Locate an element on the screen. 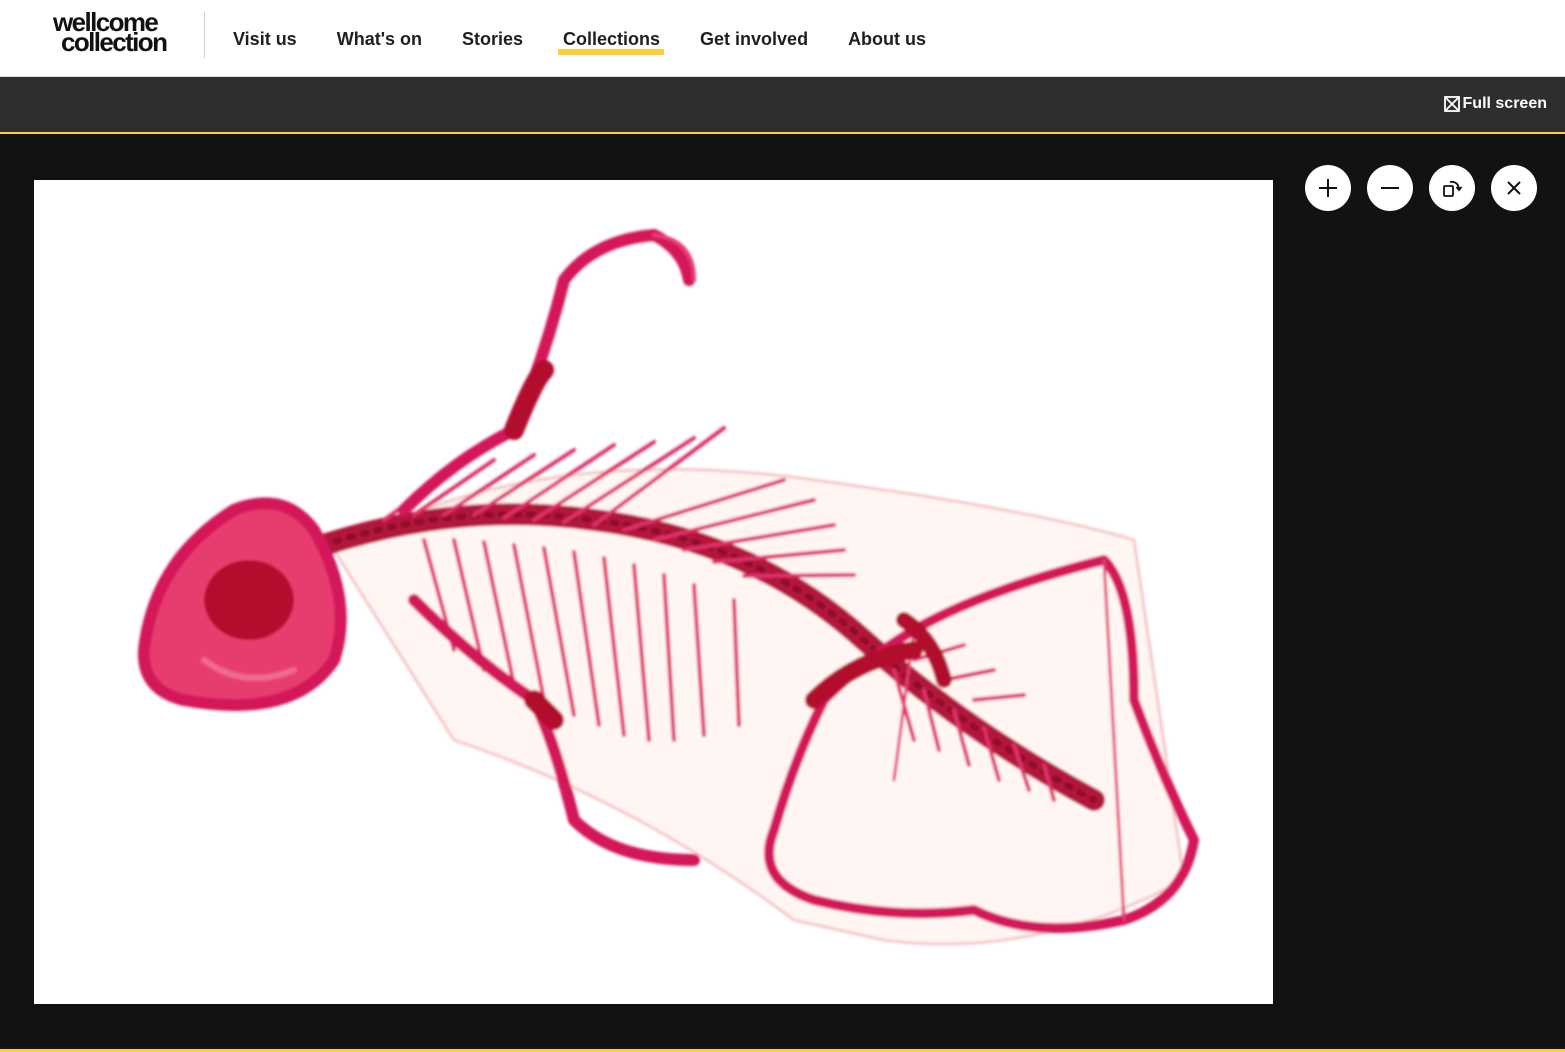  plus-icon is located at coordinates (1328, 188).